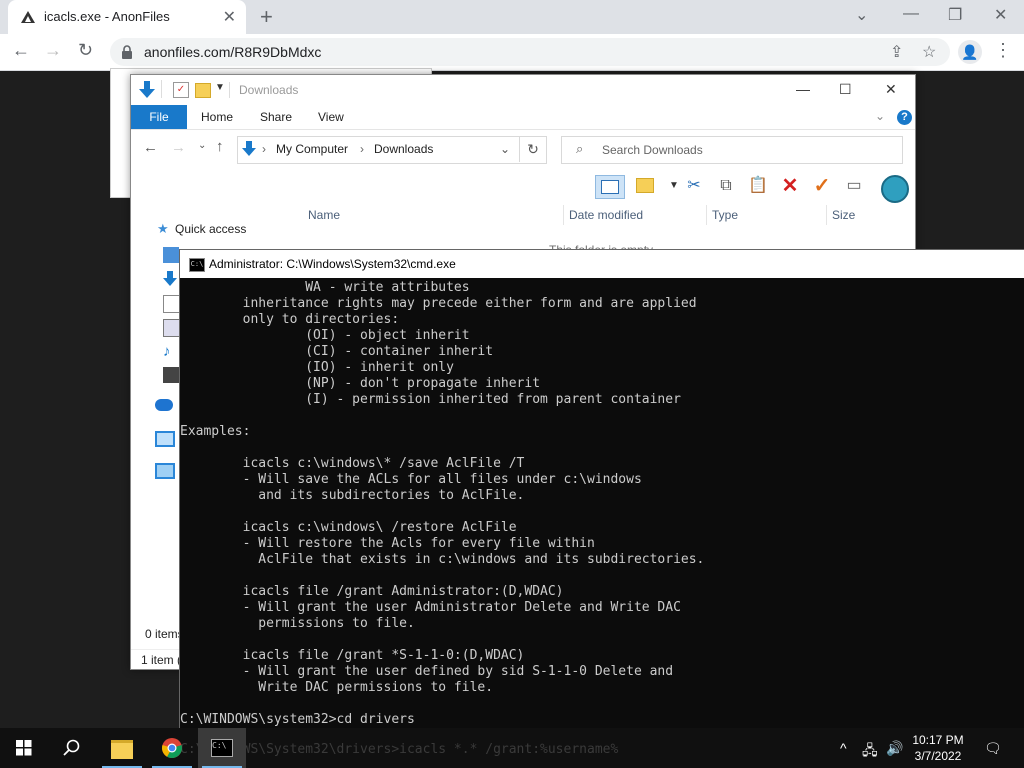 This screenshot has height=768, width=1024. Describe the element at coordinates (955, 15) in the screenshot. I see `restore-icon: ❐` at that location.